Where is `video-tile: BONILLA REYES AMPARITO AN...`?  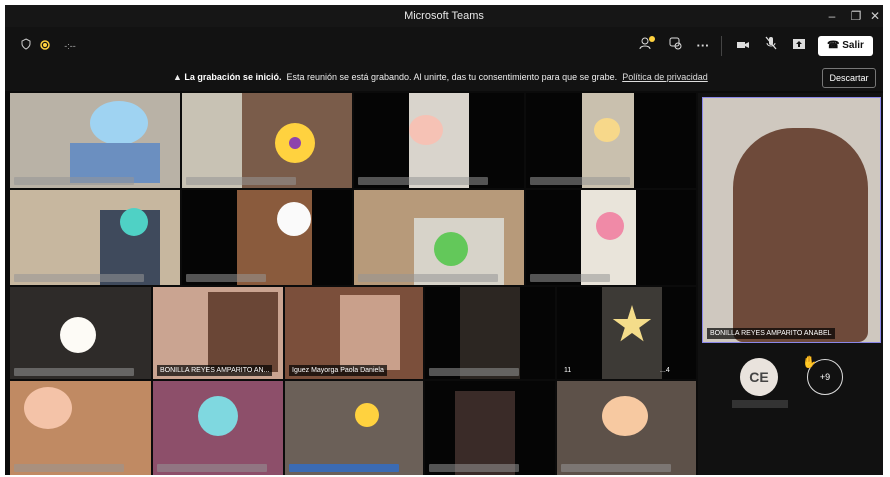 video-tile: BONILLA REYES AMPARITO AN... is located at coordinates (218, 333).